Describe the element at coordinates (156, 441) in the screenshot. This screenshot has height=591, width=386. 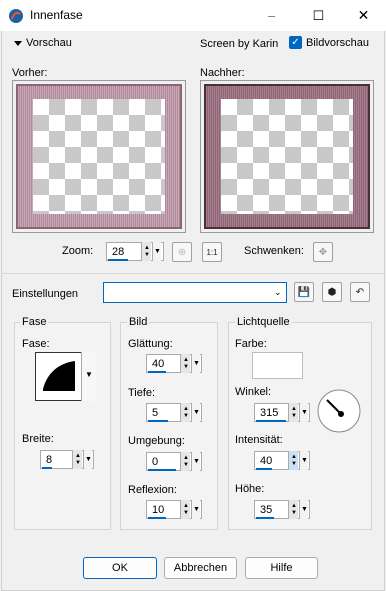
I see `ambience-label: Umgebung:` at that location.